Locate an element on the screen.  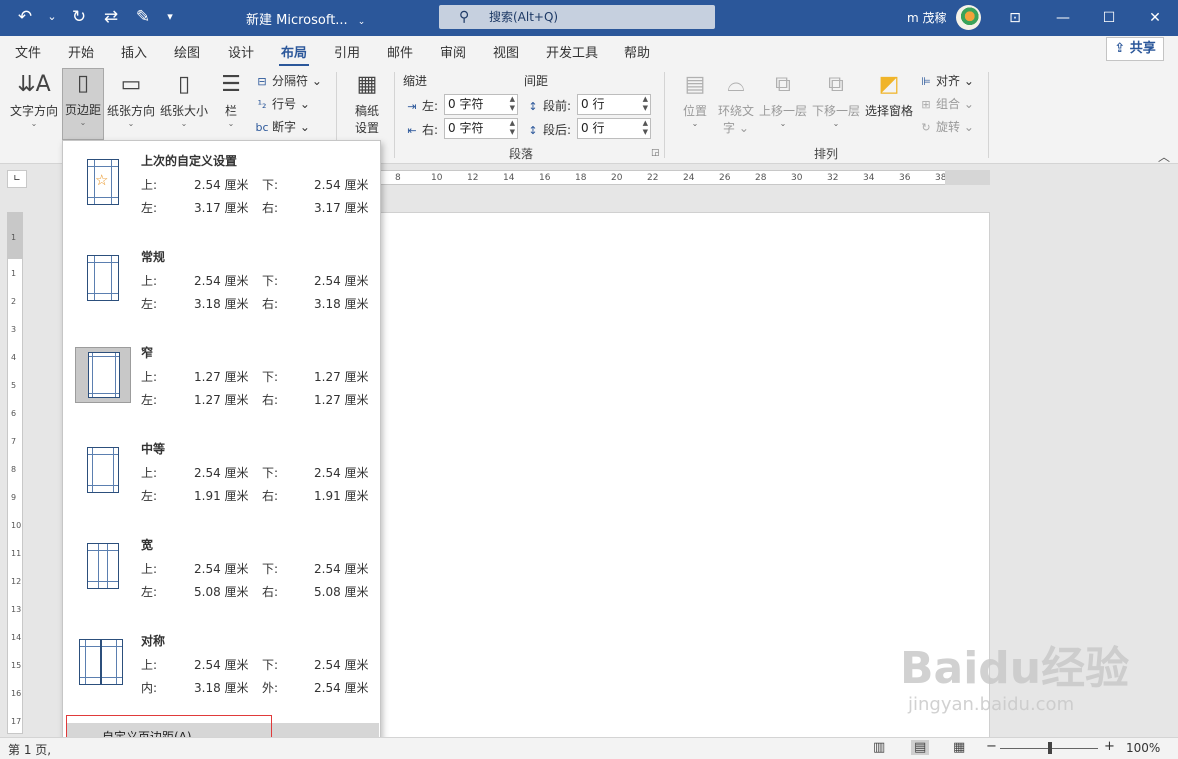
redo-icon: ↻ is located at coordinates (79, 17).